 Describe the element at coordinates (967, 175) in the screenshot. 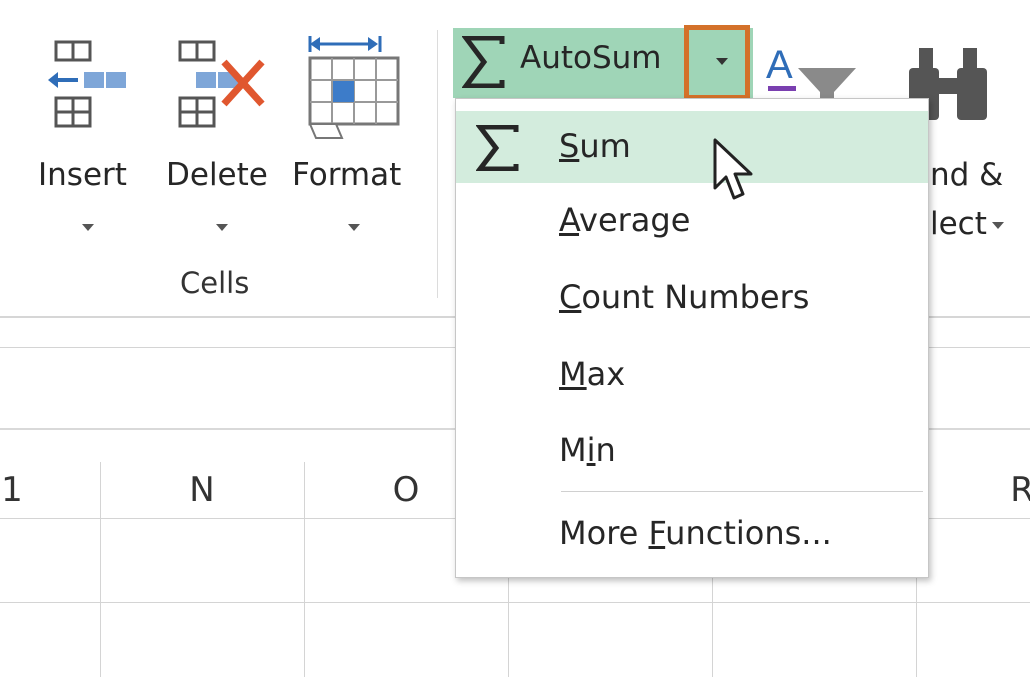

I see `find-select-label-line1: nd &` at that location.